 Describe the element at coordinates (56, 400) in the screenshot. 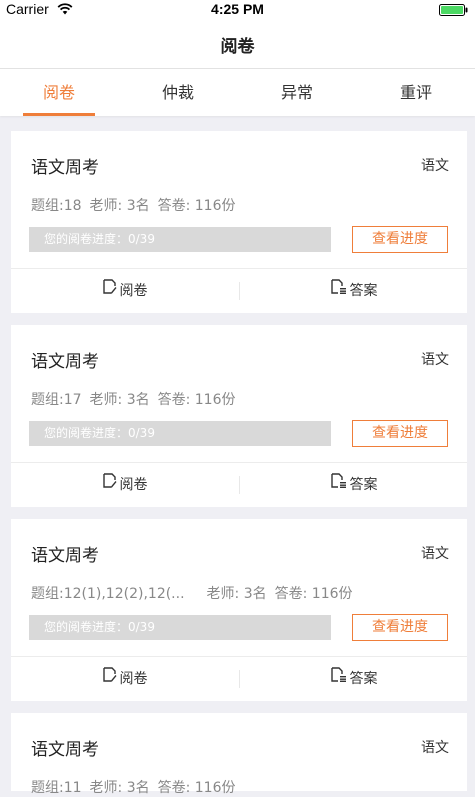

I see `question-group: 题组:17` at that location.